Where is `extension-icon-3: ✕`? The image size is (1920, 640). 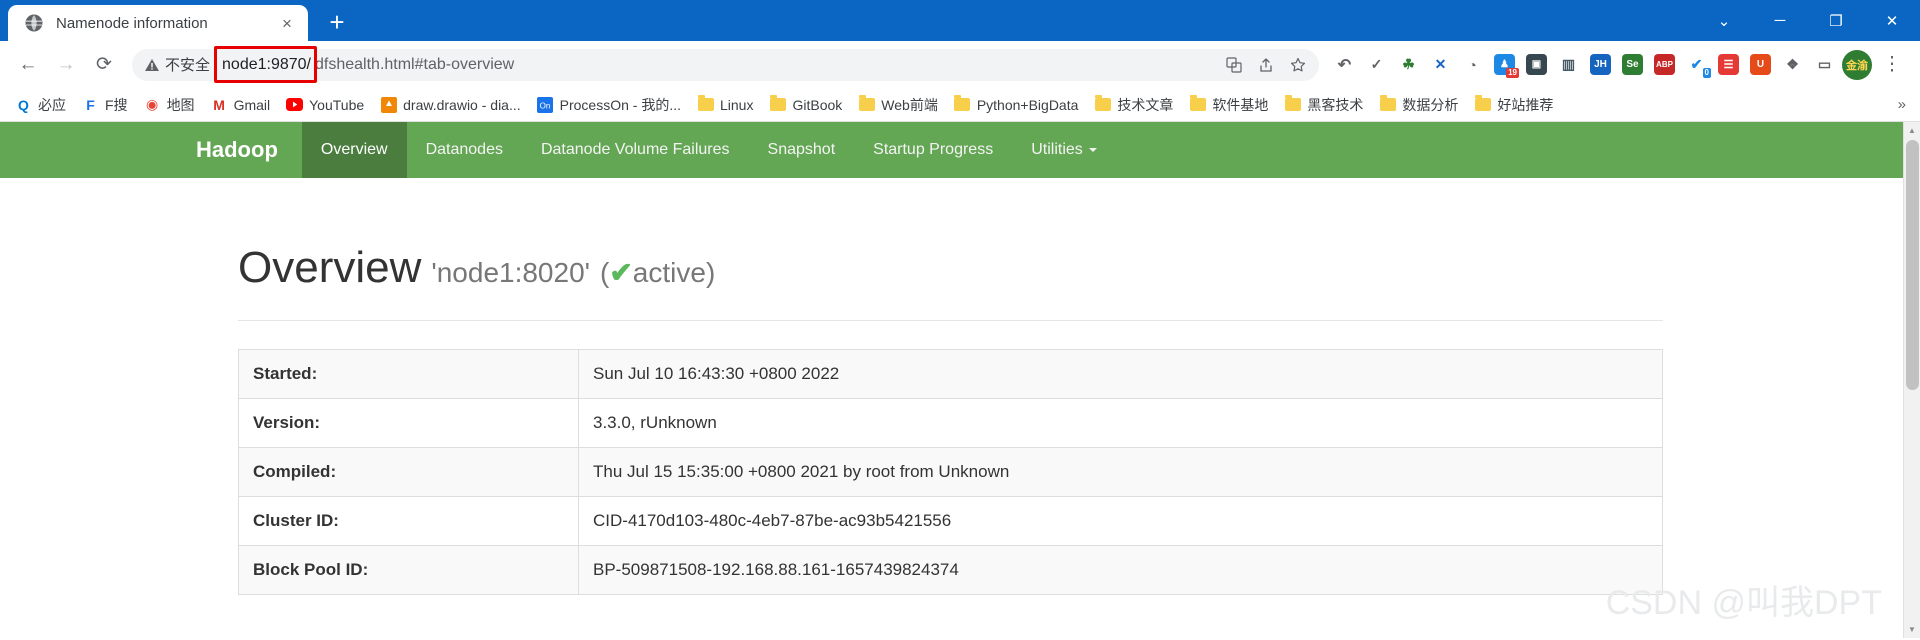
extension-icon-3: ✕ is located at coordinates (1440, 64).